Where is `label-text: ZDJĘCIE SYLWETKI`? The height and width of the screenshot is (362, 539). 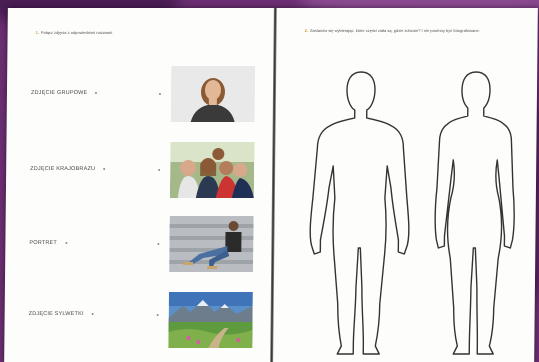
label-text: ZDJĘCIE SYLWETKI is located at coordinates (56, 314).